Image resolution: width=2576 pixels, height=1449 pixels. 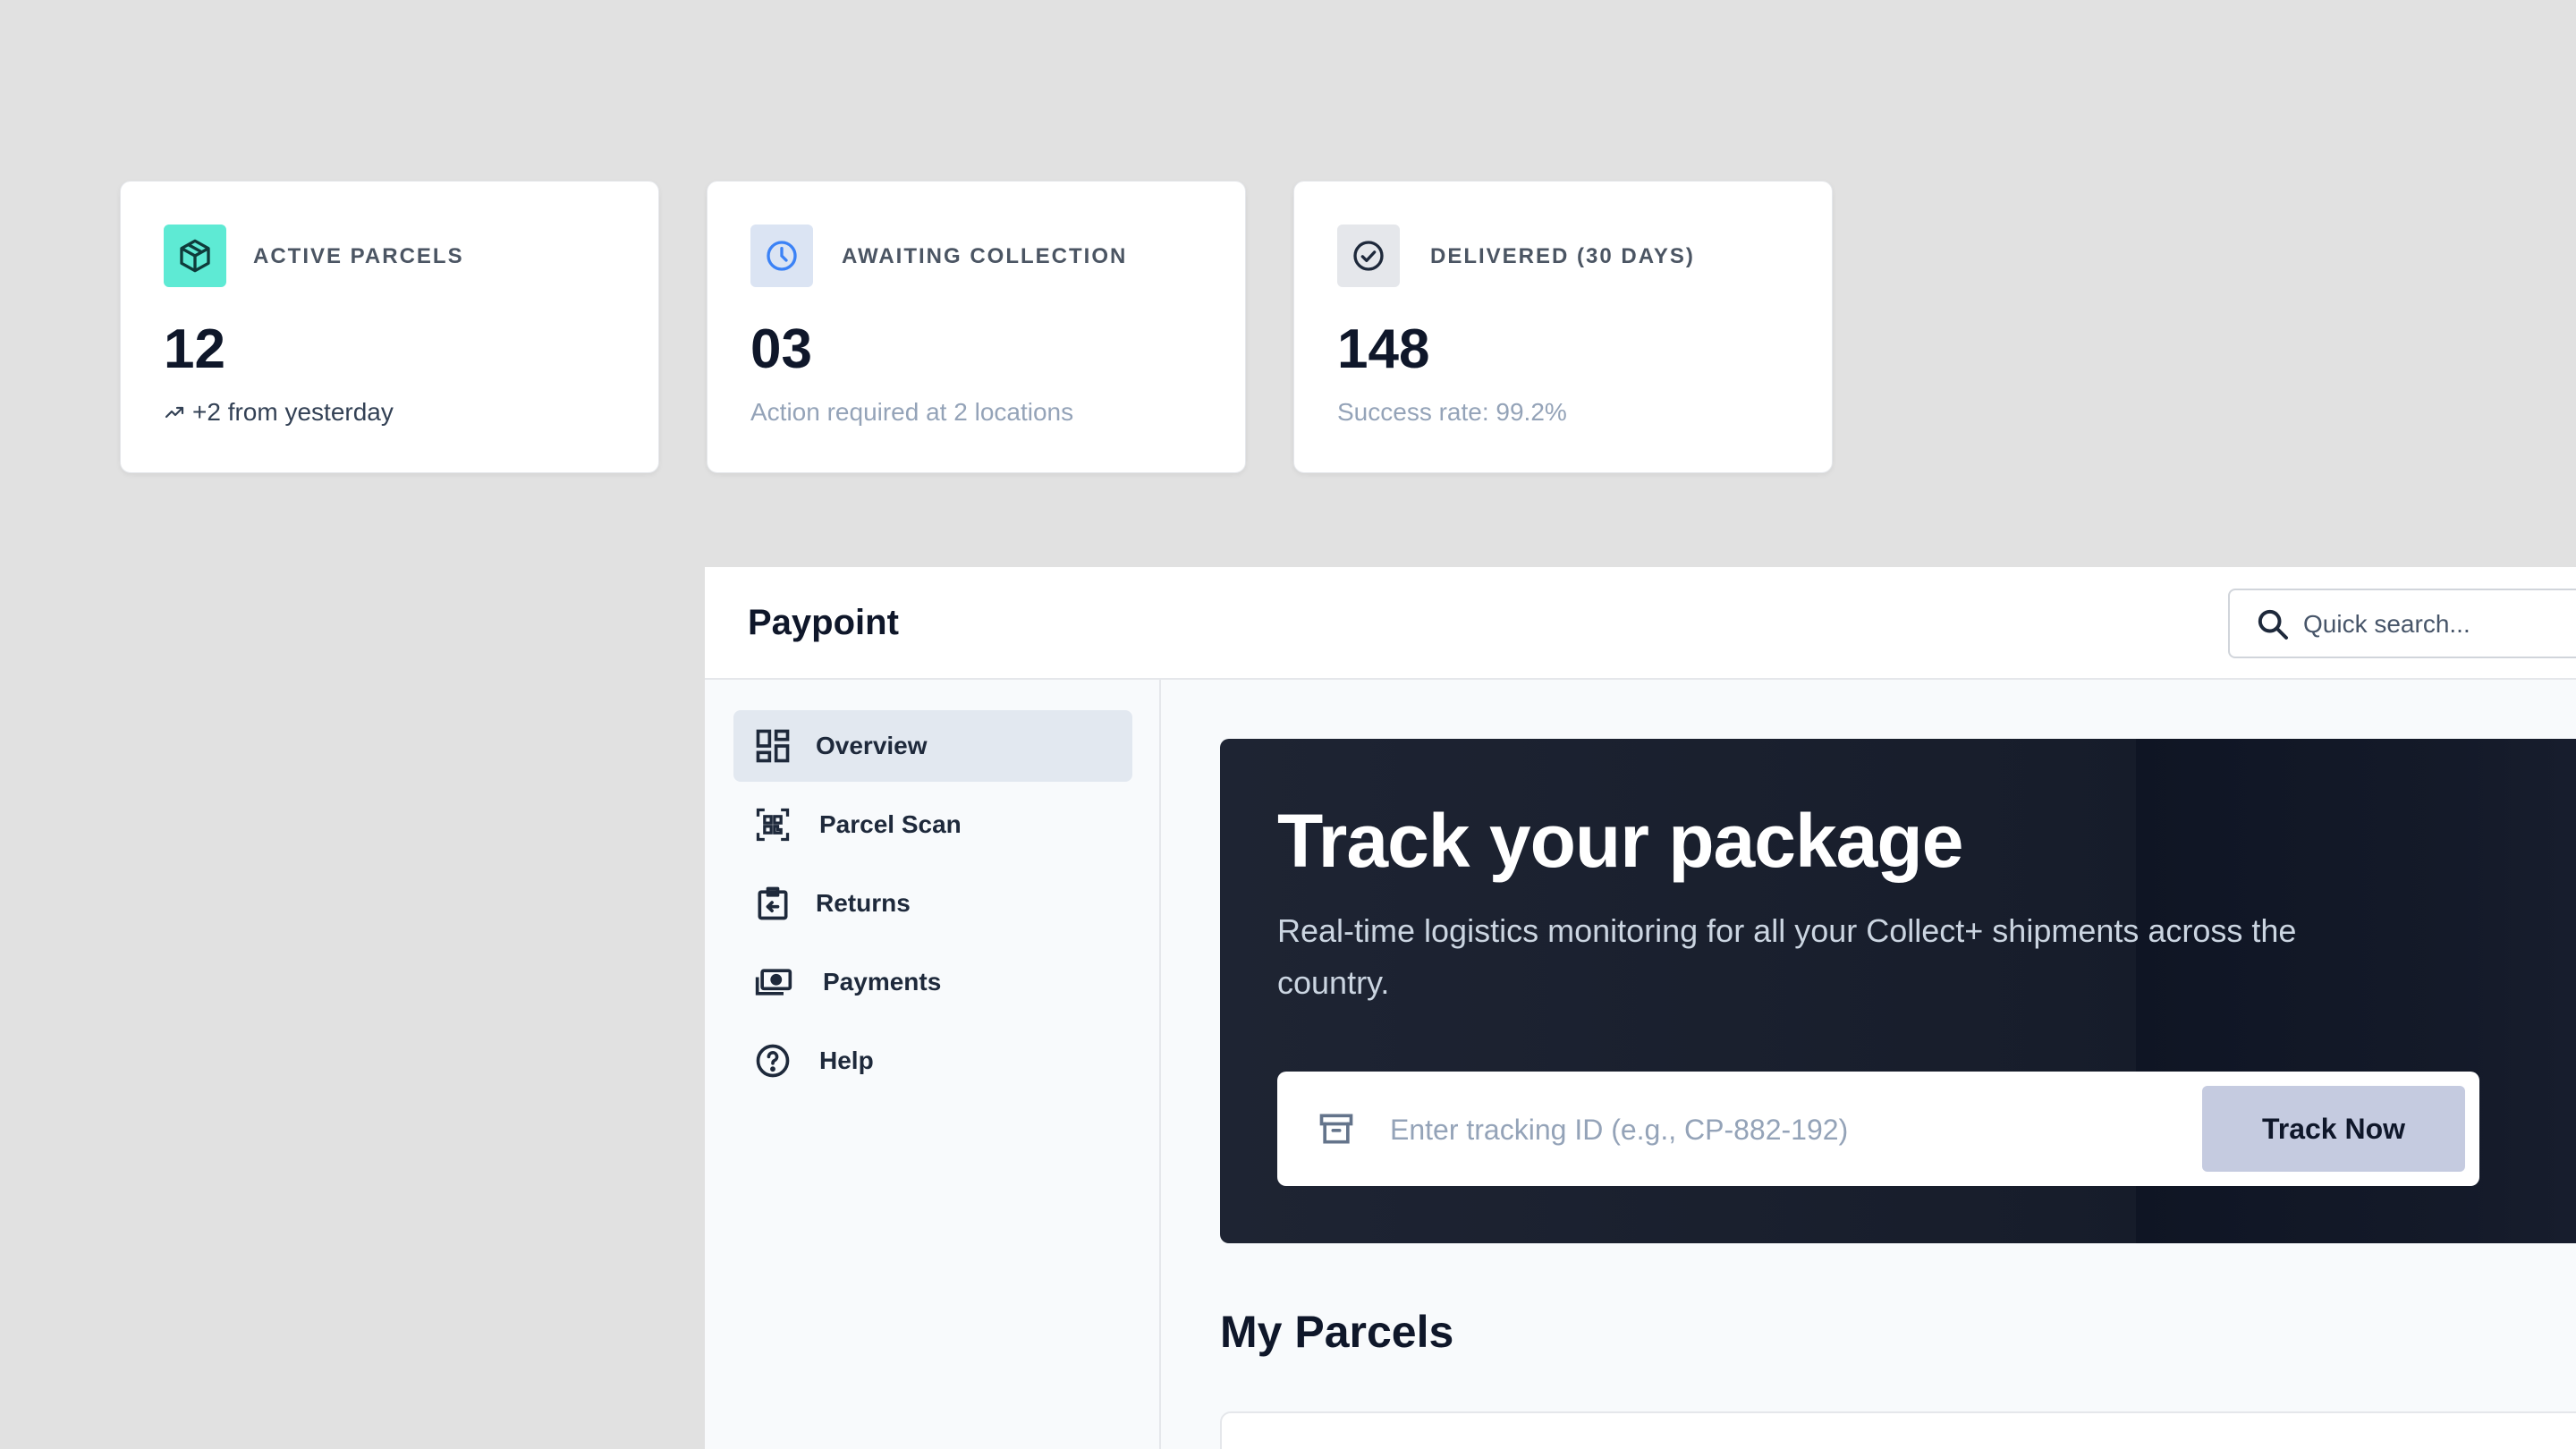 What do you see at coordinates (389, 327) in the screenshot?
I see `stat-card-active-parcels: ACTIVE PARCELS 12 +2 from yesterday` at bounding box center [389, 327].